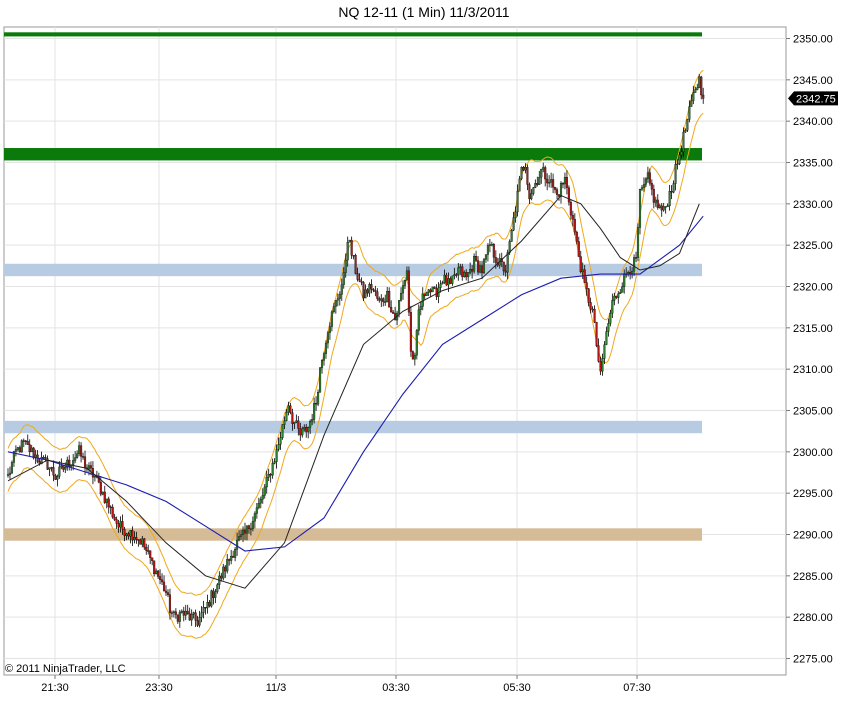 The height and width of the screenshot is (725, 848). I want to click on y-tick-label: 2345.00, so click(813, 81).